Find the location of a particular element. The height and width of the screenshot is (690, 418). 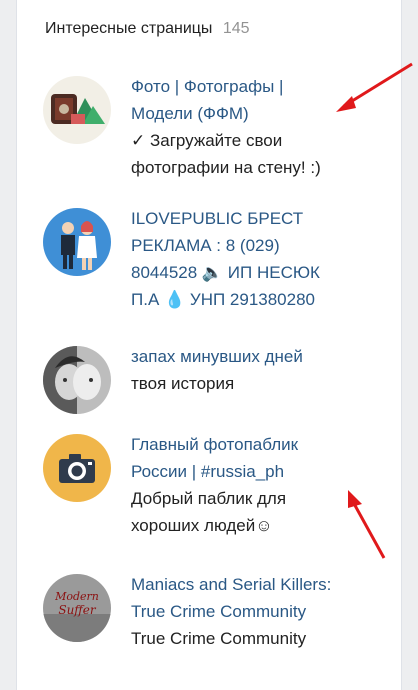

page-description: твоя история is located at coordinates (265, 383).